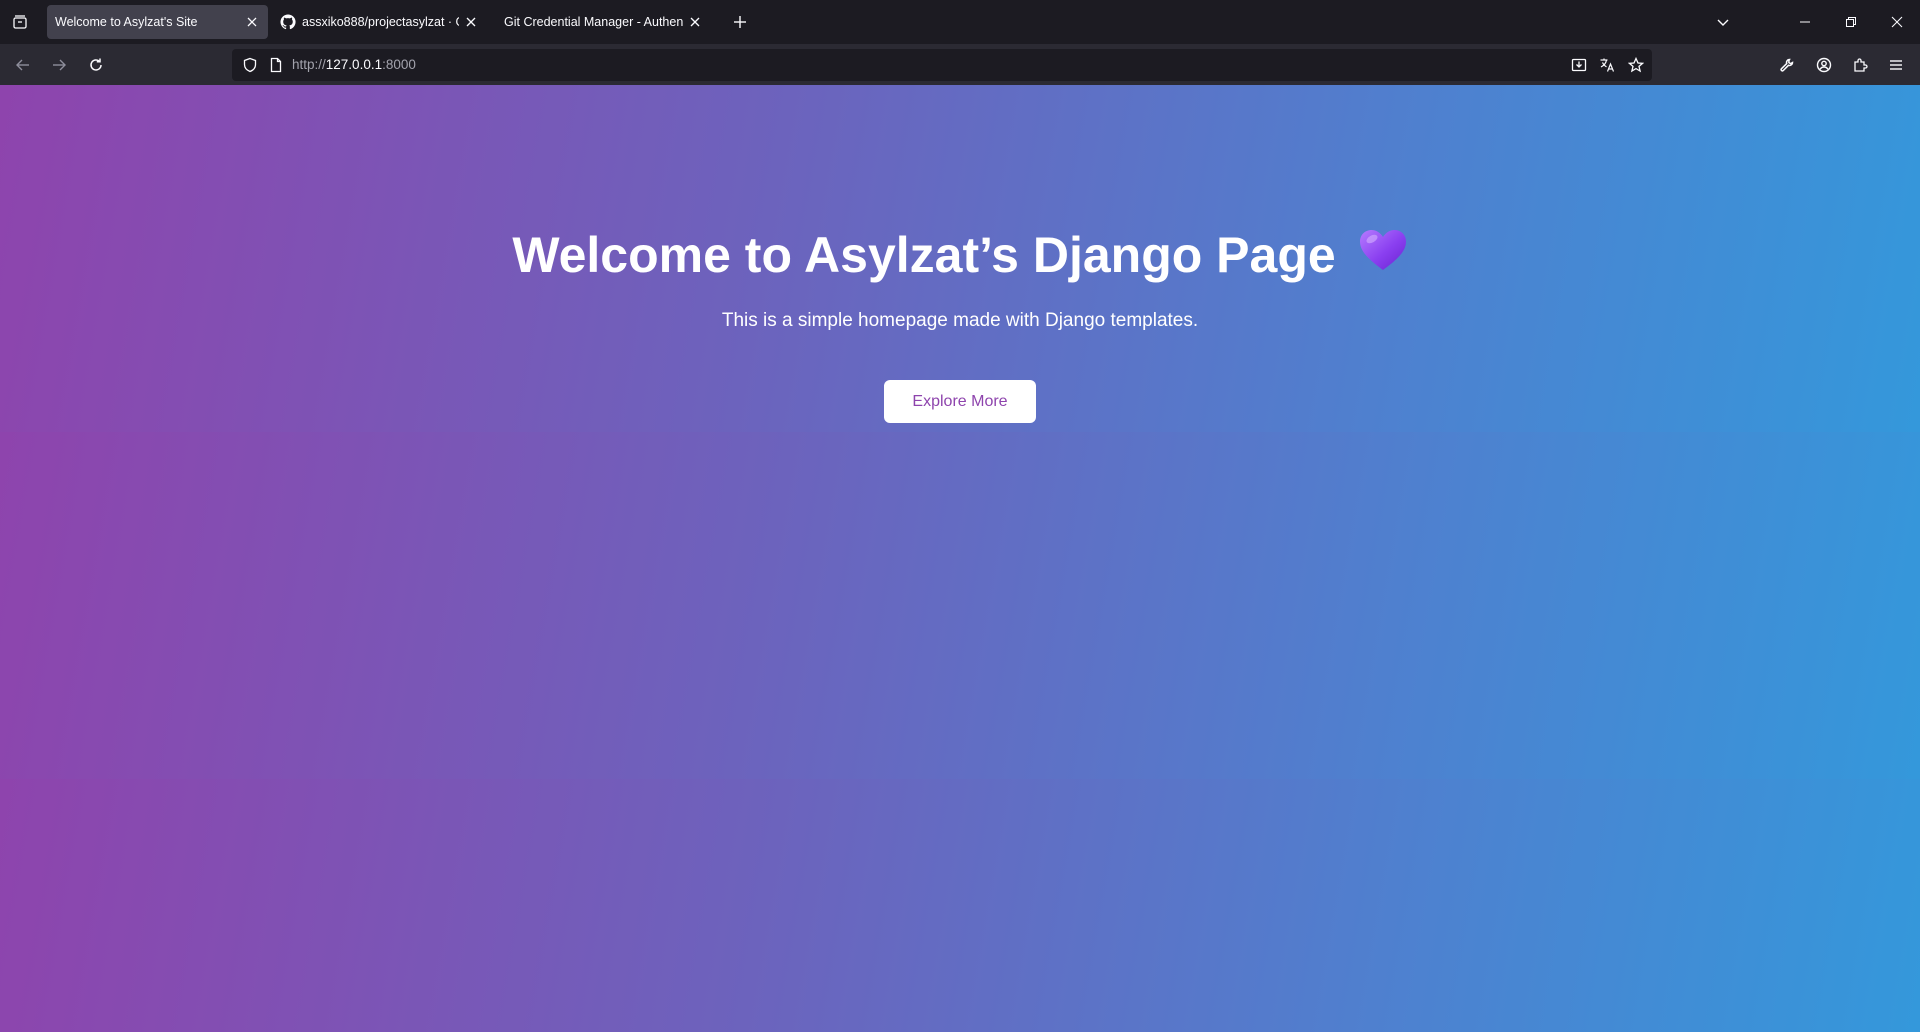 Image resolution: width=1920 pixels, height=1032 pixels. Describe the element at coordinates (924, 255) in the screenshot. I see `page-title-text: Welcome to Asylzat’s Django Page` at that location.